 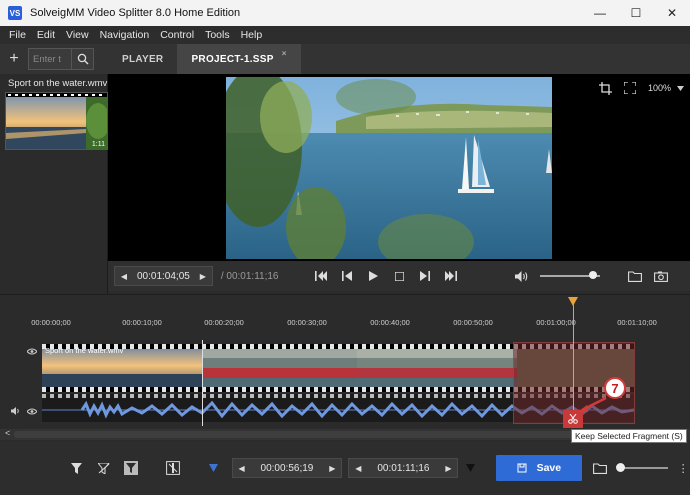 What do you see at coordinates (683, 468) in the screenshot?
I see `more-menu-icon: ⋮` at bounding box center [683, 468].